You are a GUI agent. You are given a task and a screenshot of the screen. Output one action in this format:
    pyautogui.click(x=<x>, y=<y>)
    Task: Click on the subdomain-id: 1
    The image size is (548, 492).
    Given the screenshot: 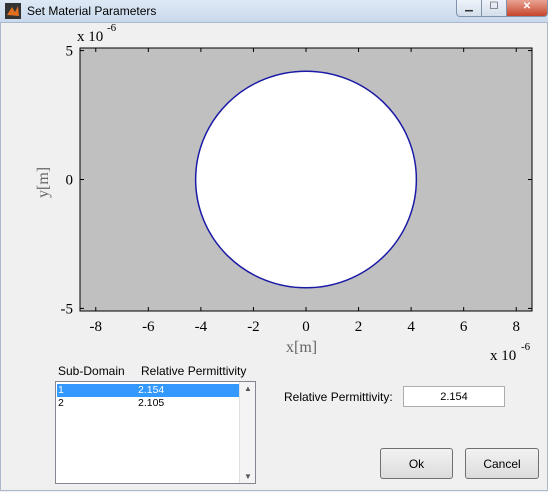 What is the action you would take?
    pyautogui.click(x=61, y=390)
    